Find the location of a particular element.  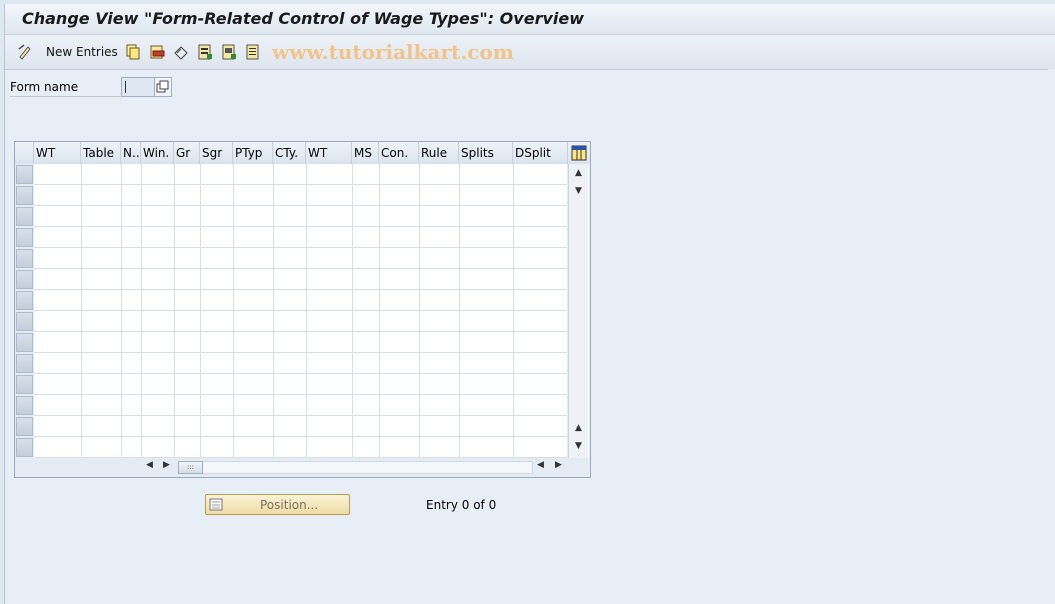

form-name-input is located at coordinates (138, 87).